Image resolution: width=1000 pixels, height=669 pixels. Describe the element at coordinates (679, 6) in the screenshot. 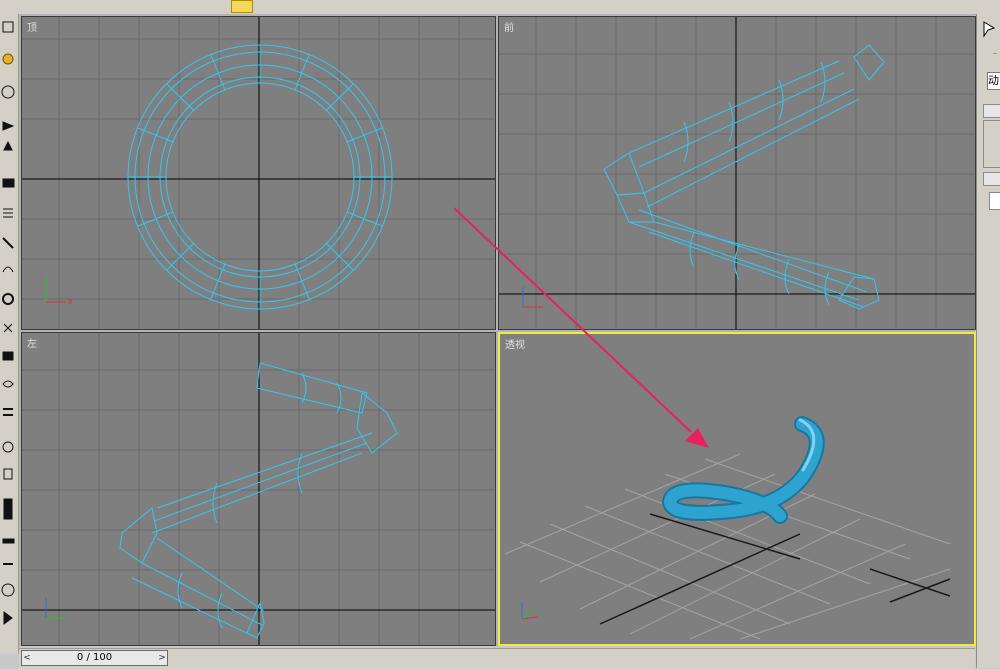

I see `layer-icon` at that location.